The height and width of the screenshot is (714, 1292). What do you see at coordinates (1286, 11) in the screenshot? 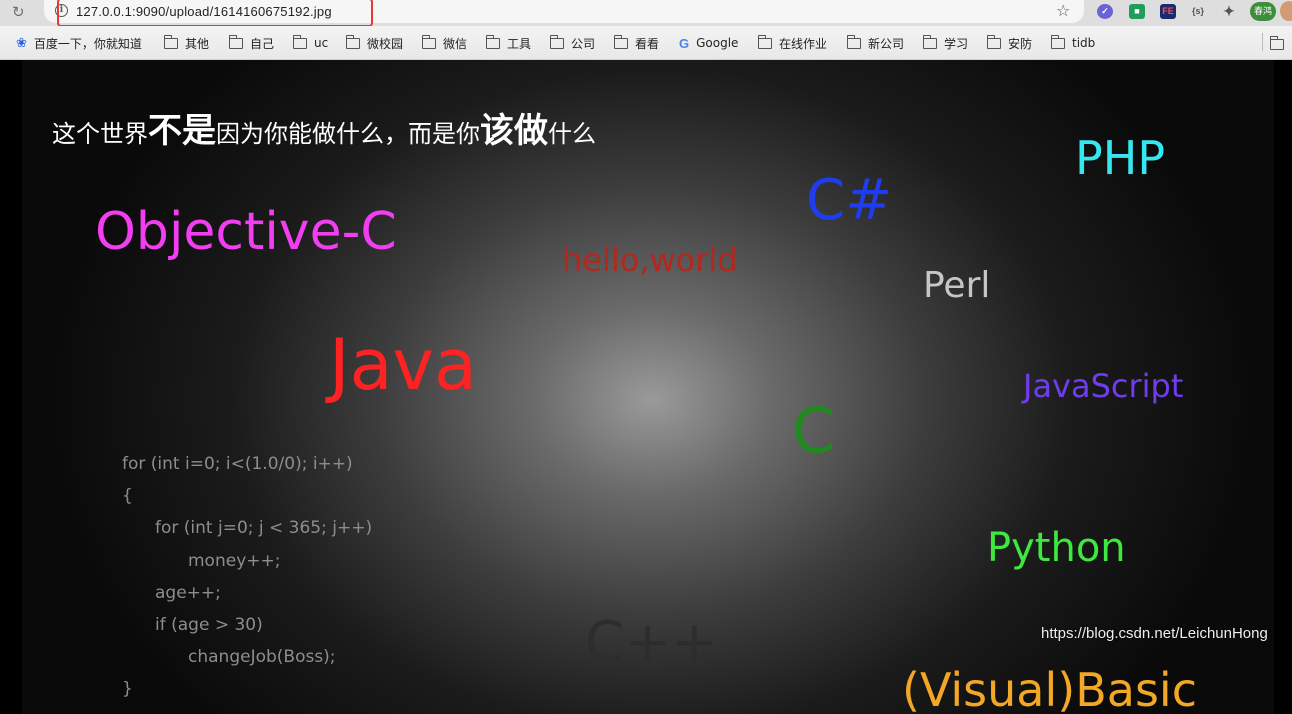
I see `avatar` at bounding box center [1286, 11].